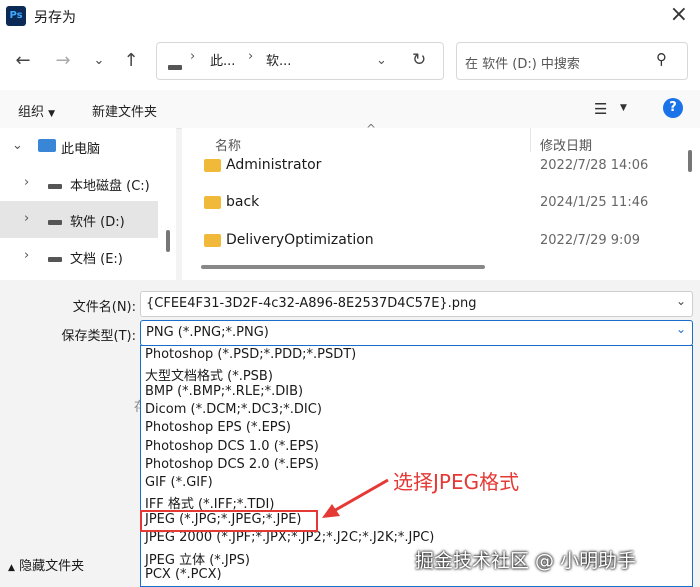 The image size is (700, 587). What do you see at coordinates (110, 186) in the screenshot?
I see `tree-item-label: 本地磁盘 (C:)` at bounding box center [110, 186].